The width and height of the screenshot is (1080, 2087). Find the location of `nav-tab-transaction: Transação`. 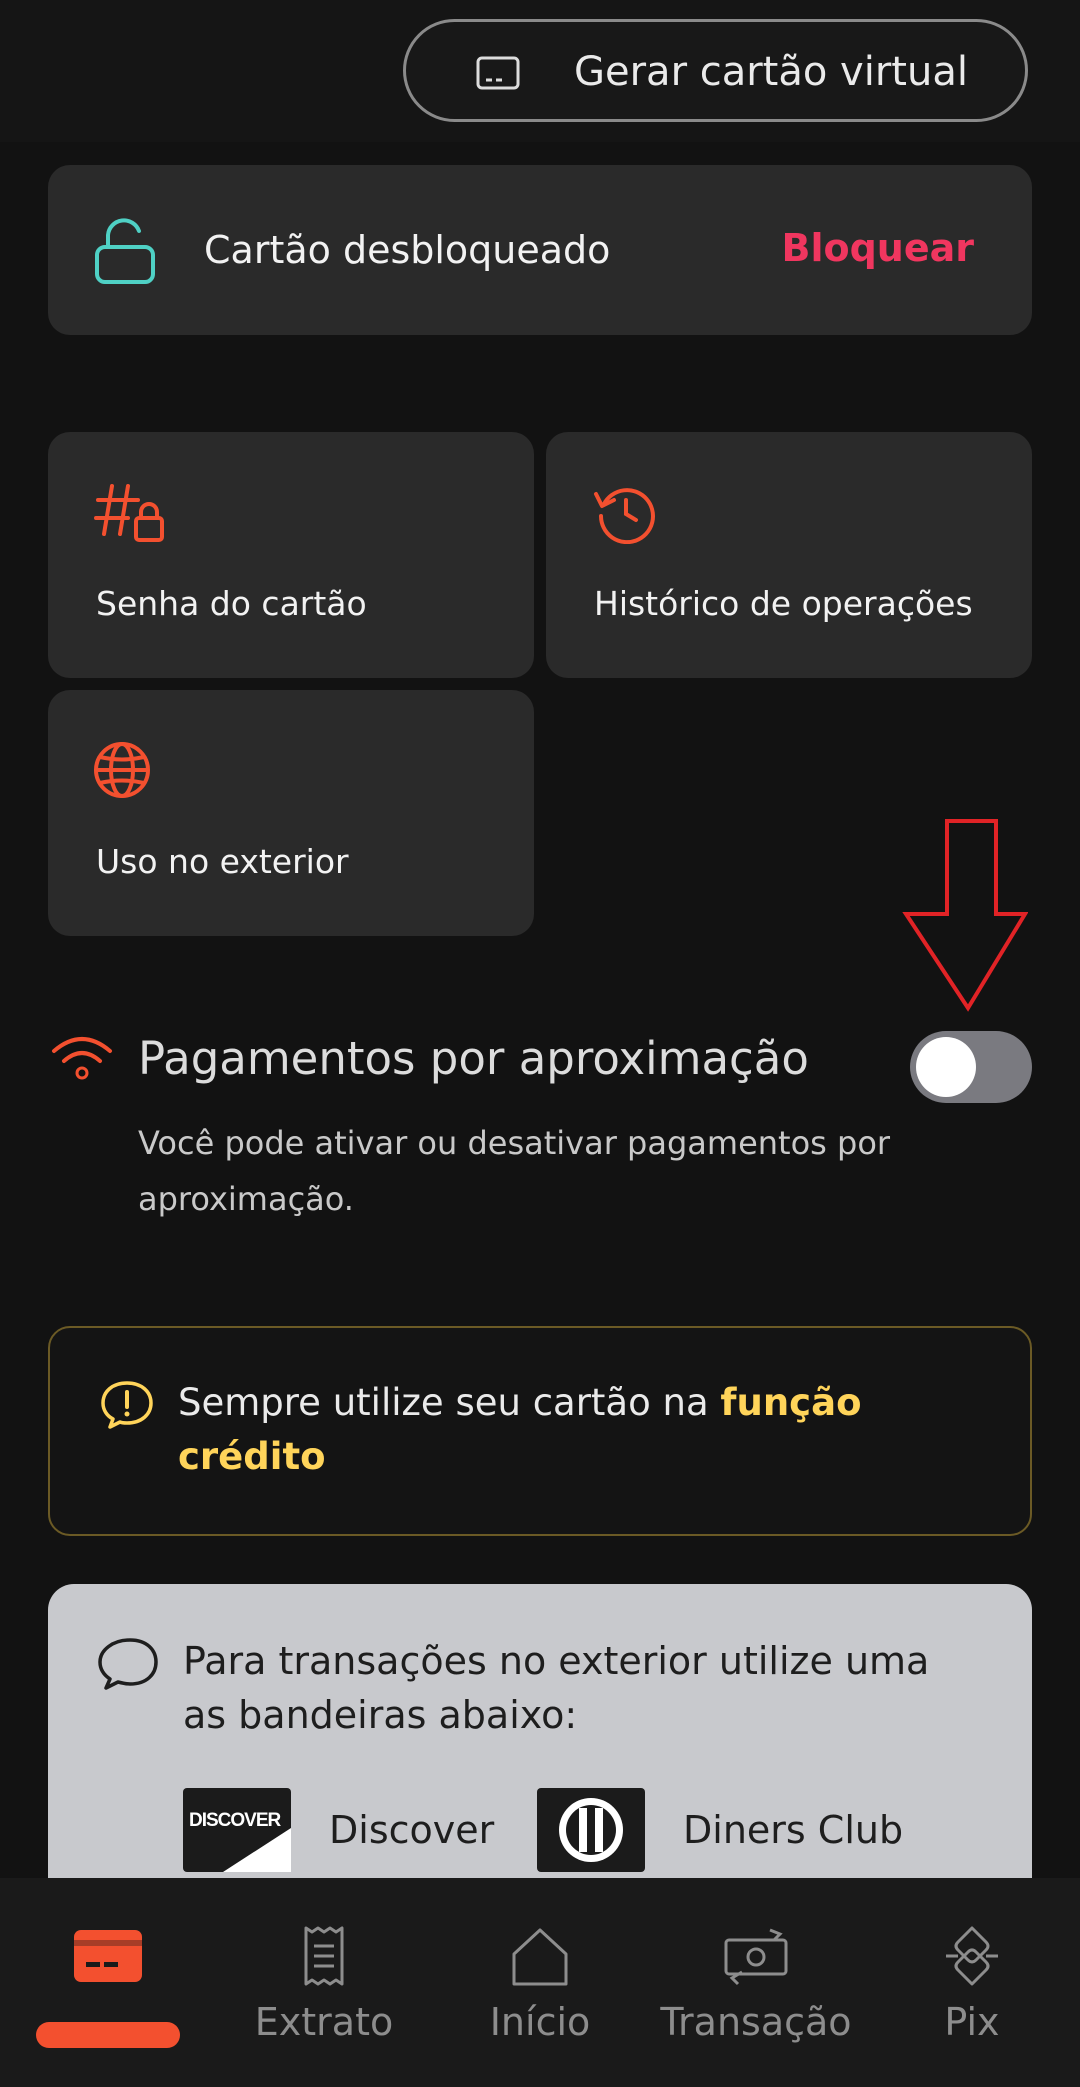

nav-tab-transaction: Transação is located at coordinates (756, 1982).